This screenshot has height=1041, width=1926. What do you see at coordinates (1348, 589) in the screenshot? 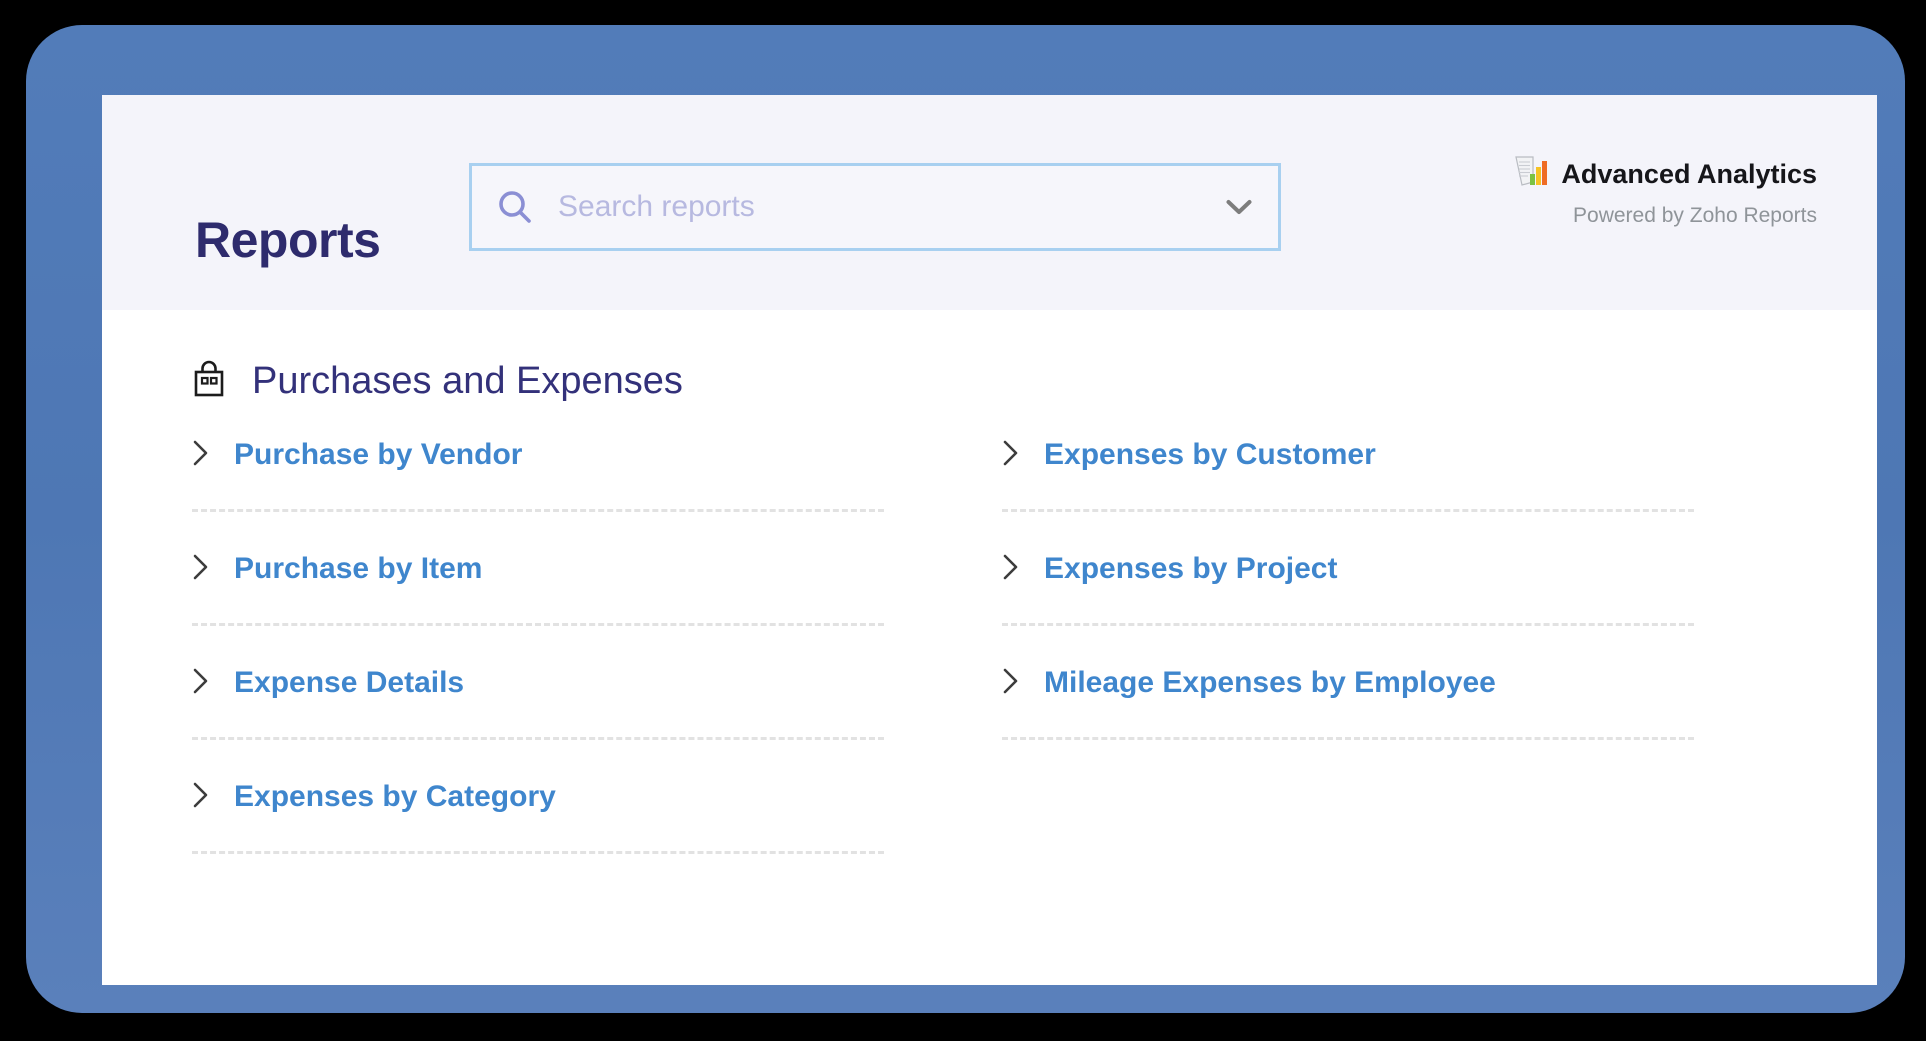
I see `report-link-expenses-by-project: Expenses by Project` at bounding box center [1348, 589].